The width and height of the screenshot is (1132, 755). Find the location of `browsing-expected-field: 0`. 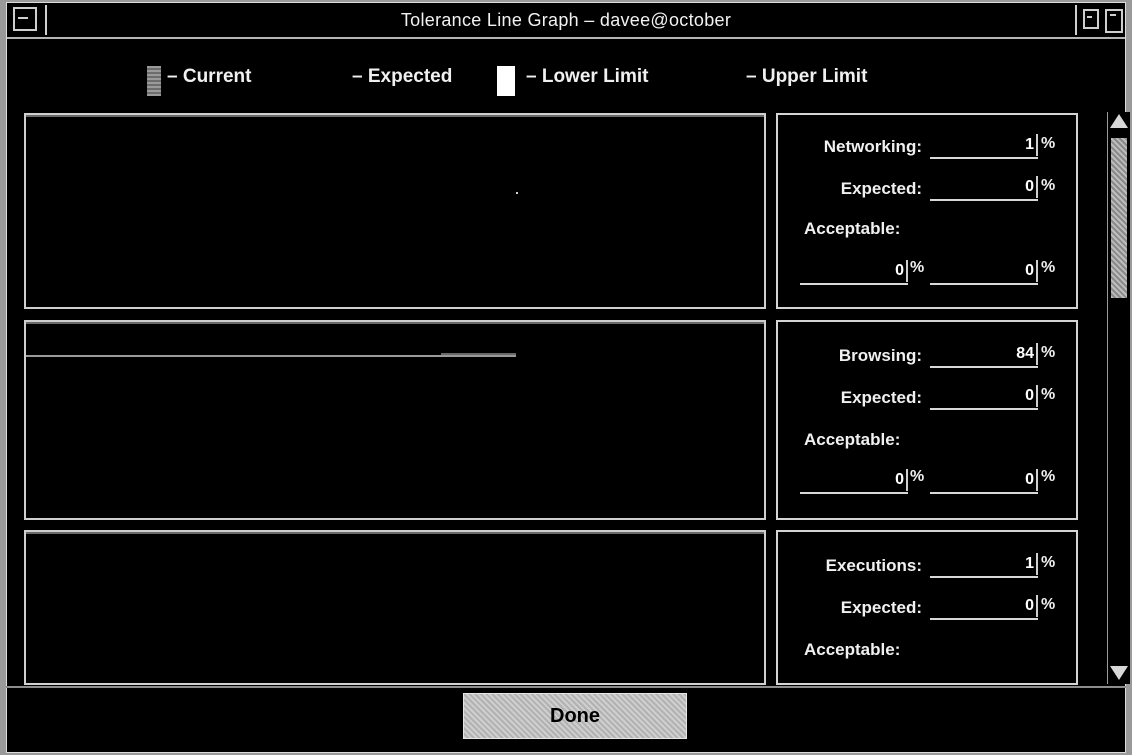

browsing-expected-field: 0 is located at coordinates (984, 396).